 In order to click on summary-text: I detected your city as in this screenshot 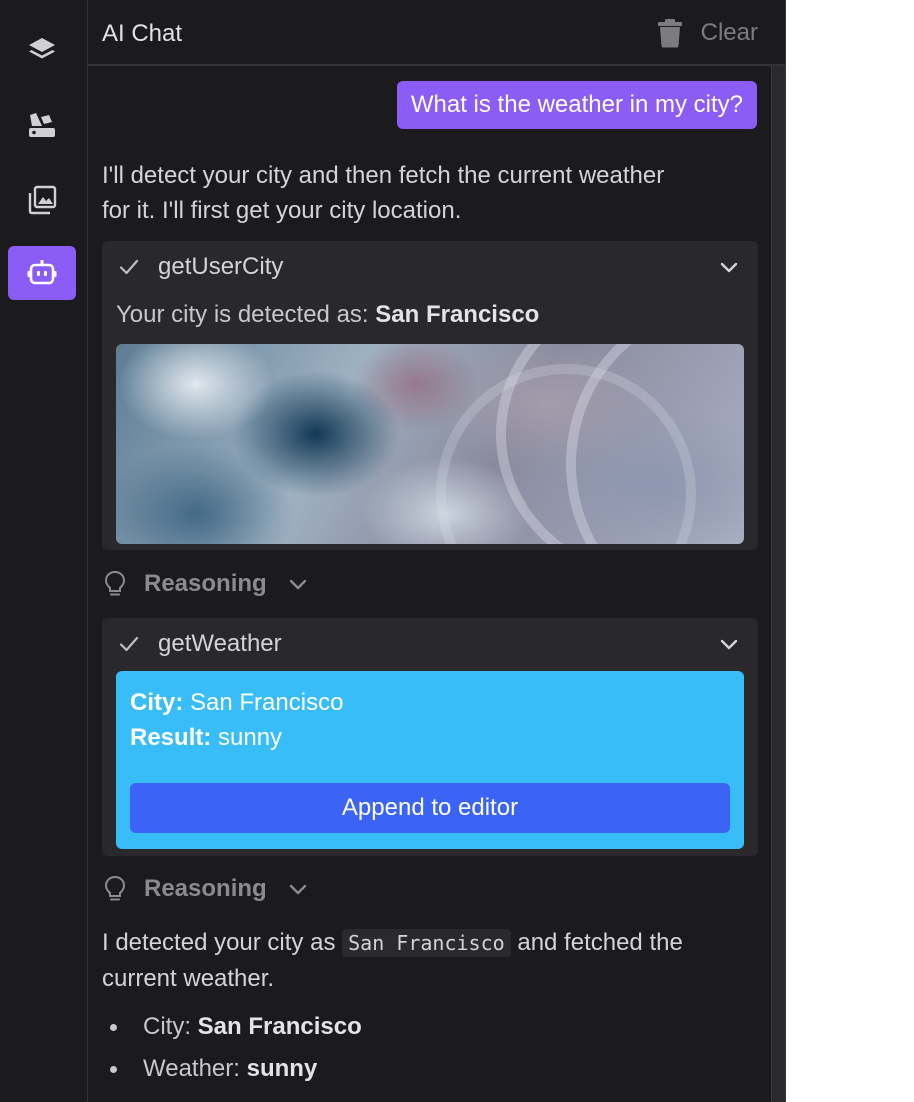, I will do `click(219, 942)`.